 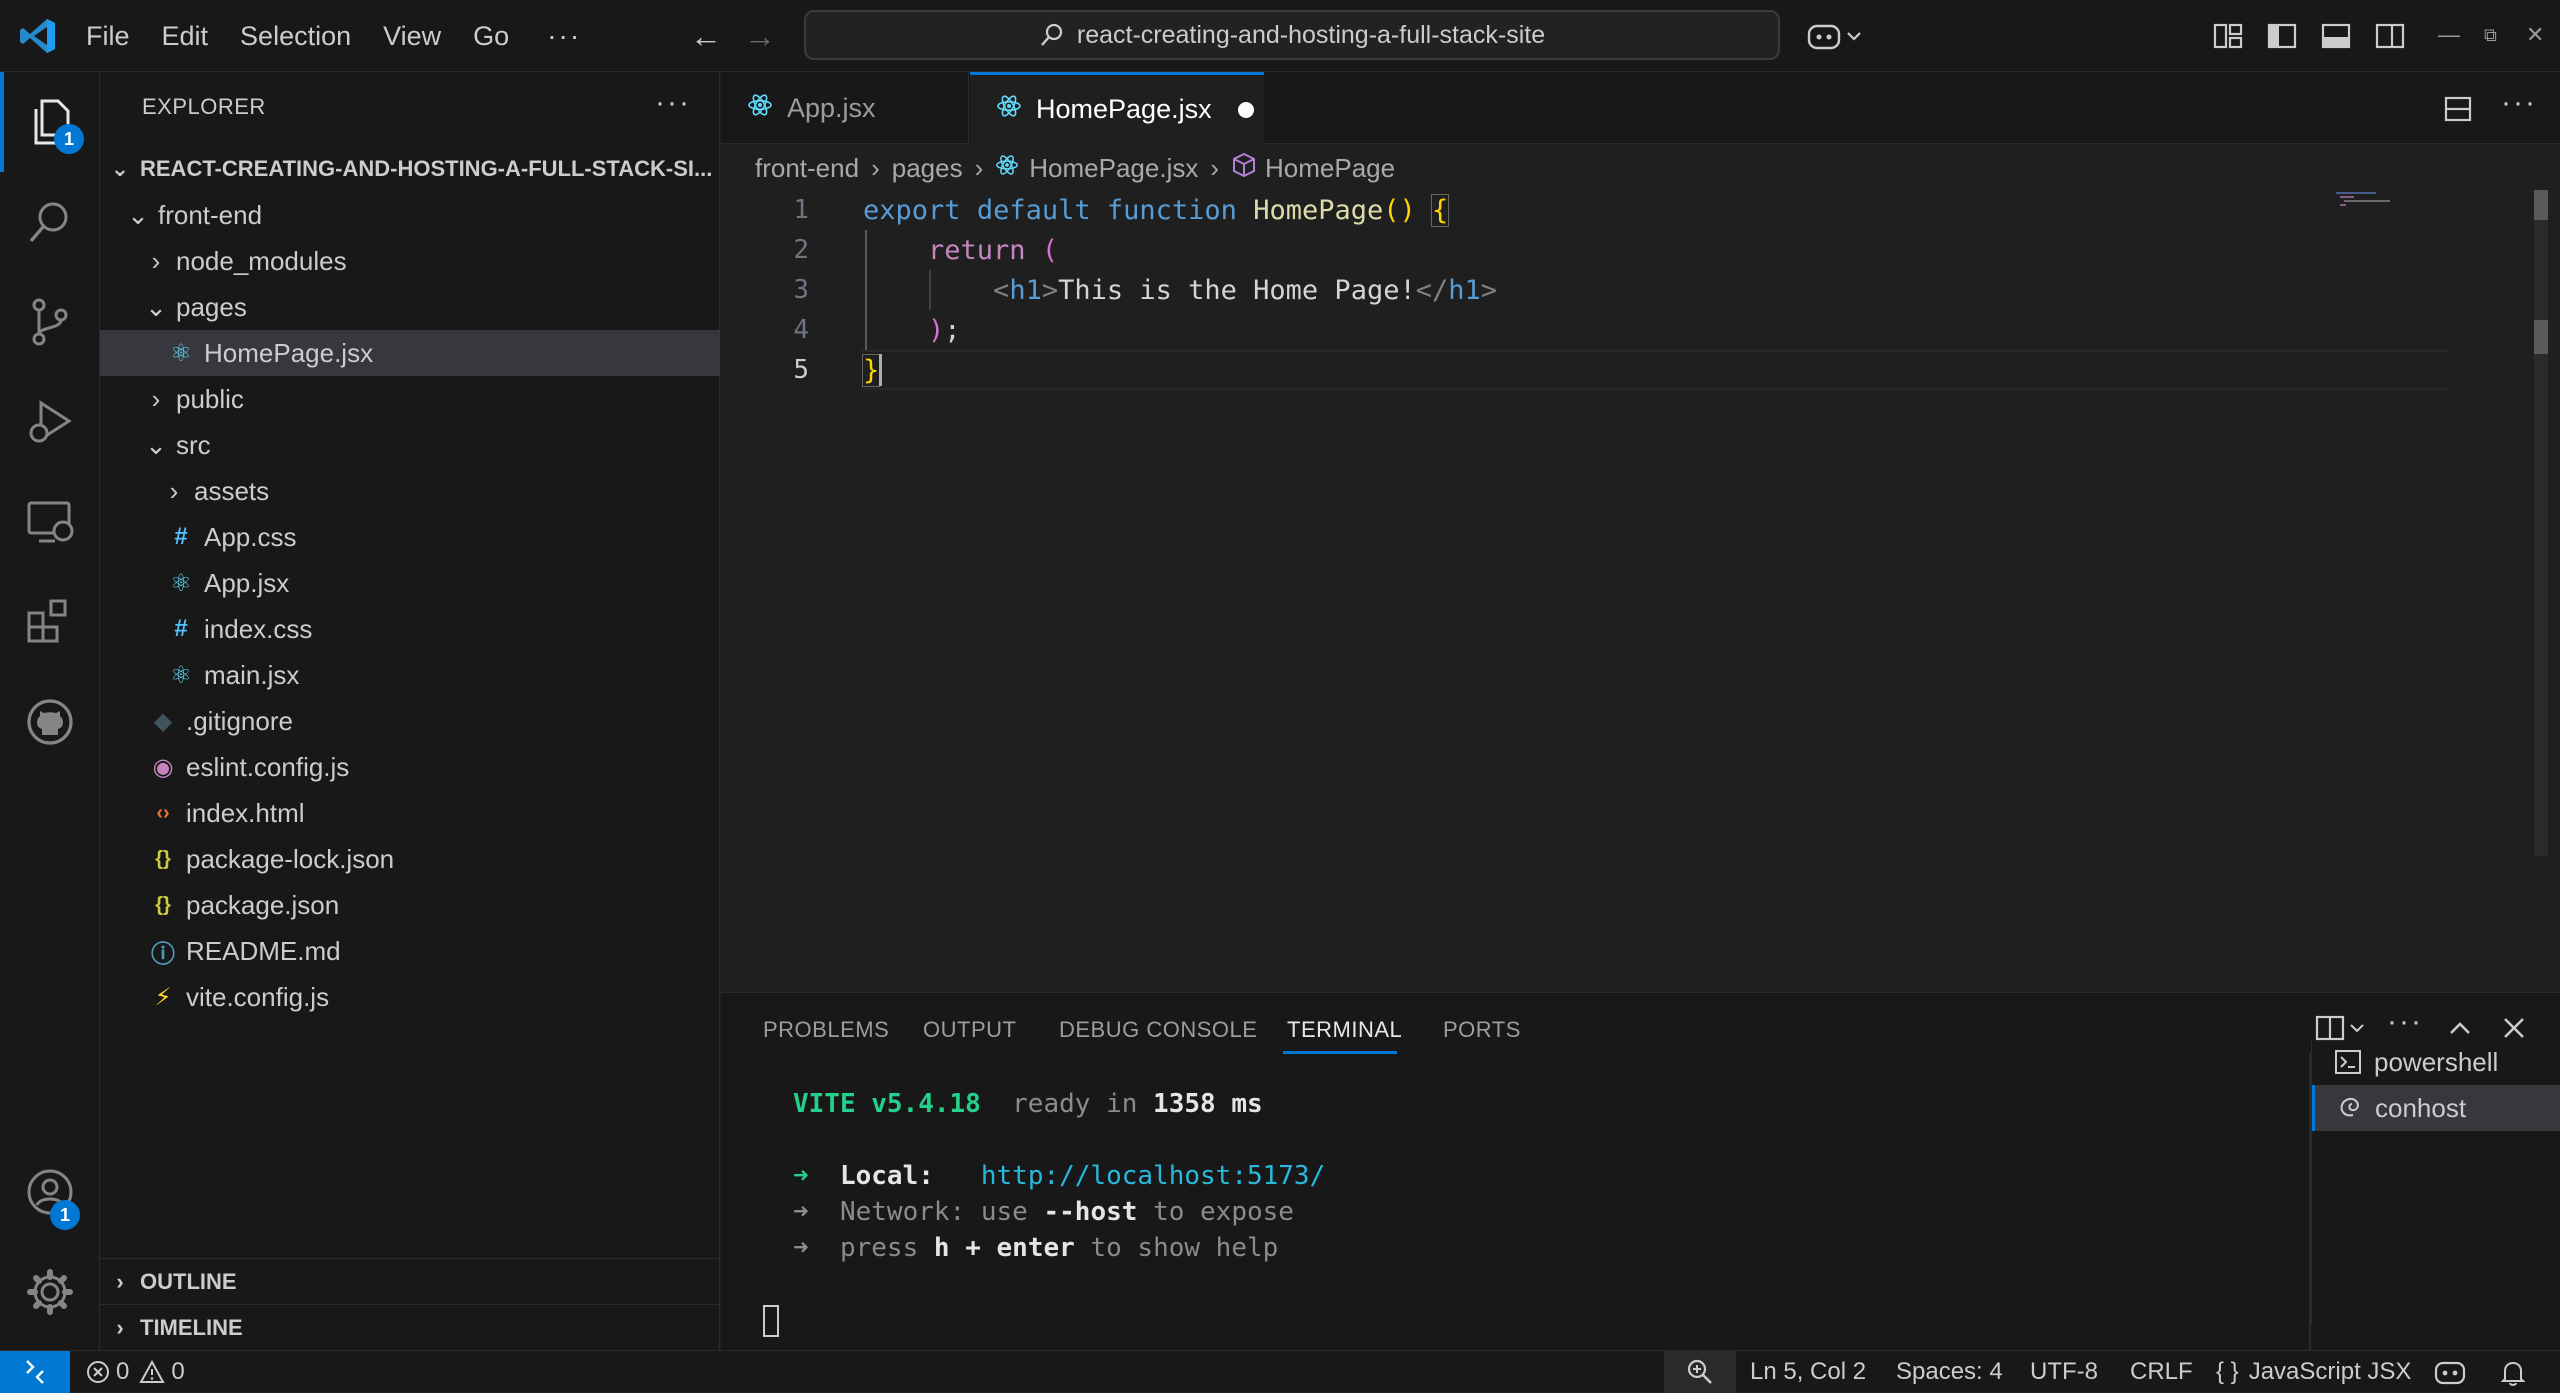 I want to click on breadcrumb-item-file: HomePage.jsx, so click(x=1113, y=168).